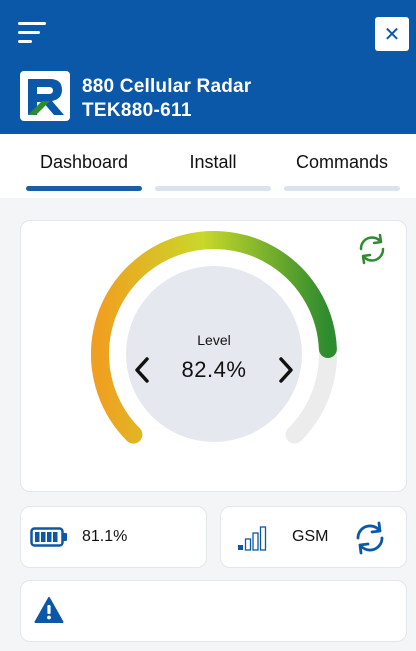  What do you see at coordinates (49, 537) in the screenshot?
I see `battery-icon` at bounding box center [49, 537].